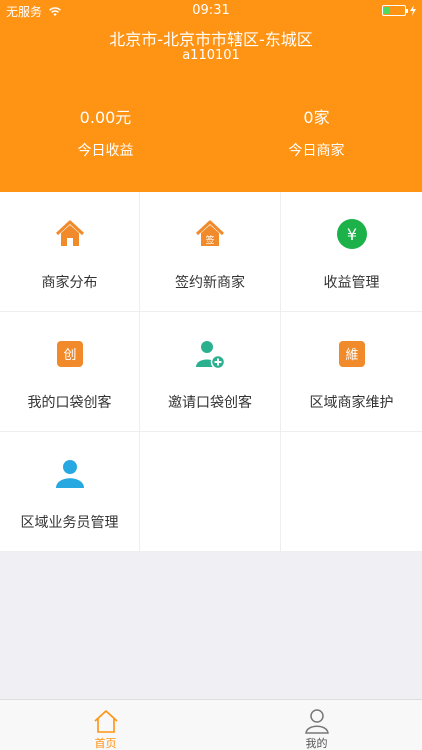 This screenshot has height=750, width=422. Describe the element at coordinates (69, 403) in the screenshot. I see `menu-label: 我的口袋创客` at that location.